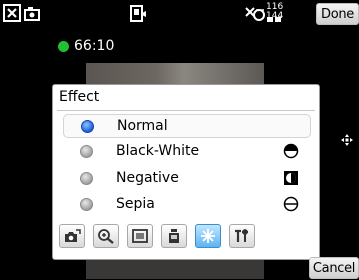 The image size is (359, 280). I want to click on effect-icon, so click(208, 236).